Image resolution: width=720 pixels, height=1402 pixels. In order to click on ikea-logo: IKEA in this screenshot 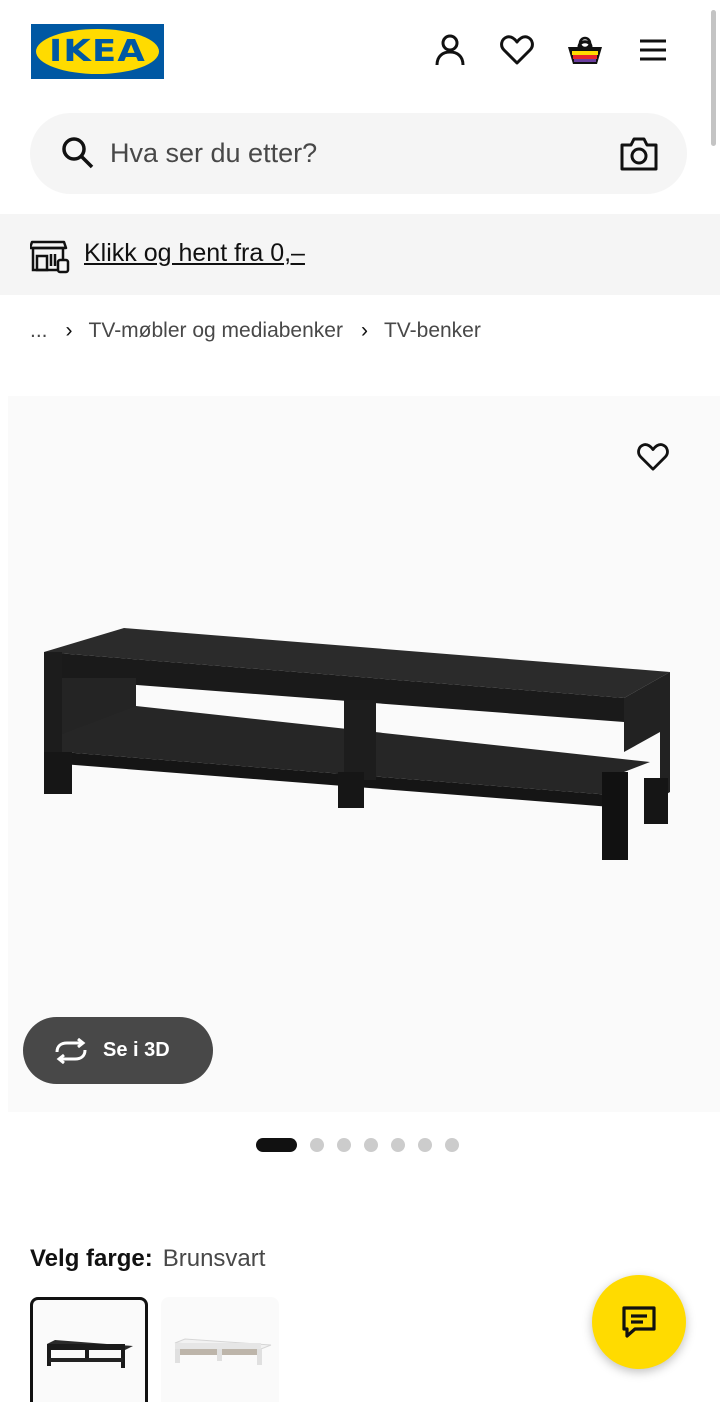, I will do `click(97, 51)`.